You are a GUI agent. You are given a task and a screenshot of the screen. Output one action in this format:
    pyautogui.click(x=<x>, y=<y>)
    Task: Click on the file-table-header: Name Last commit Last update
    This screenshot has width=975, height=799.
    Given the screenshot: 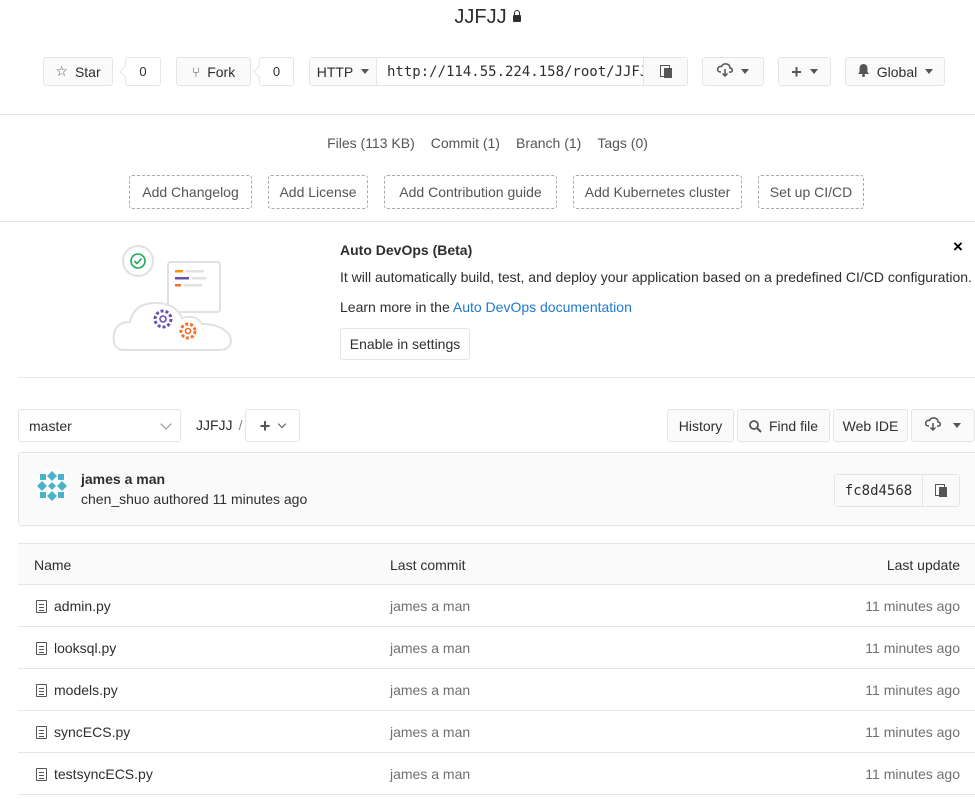 What is the action you would take?
    pyautogui.click(x=496, y=564)
    